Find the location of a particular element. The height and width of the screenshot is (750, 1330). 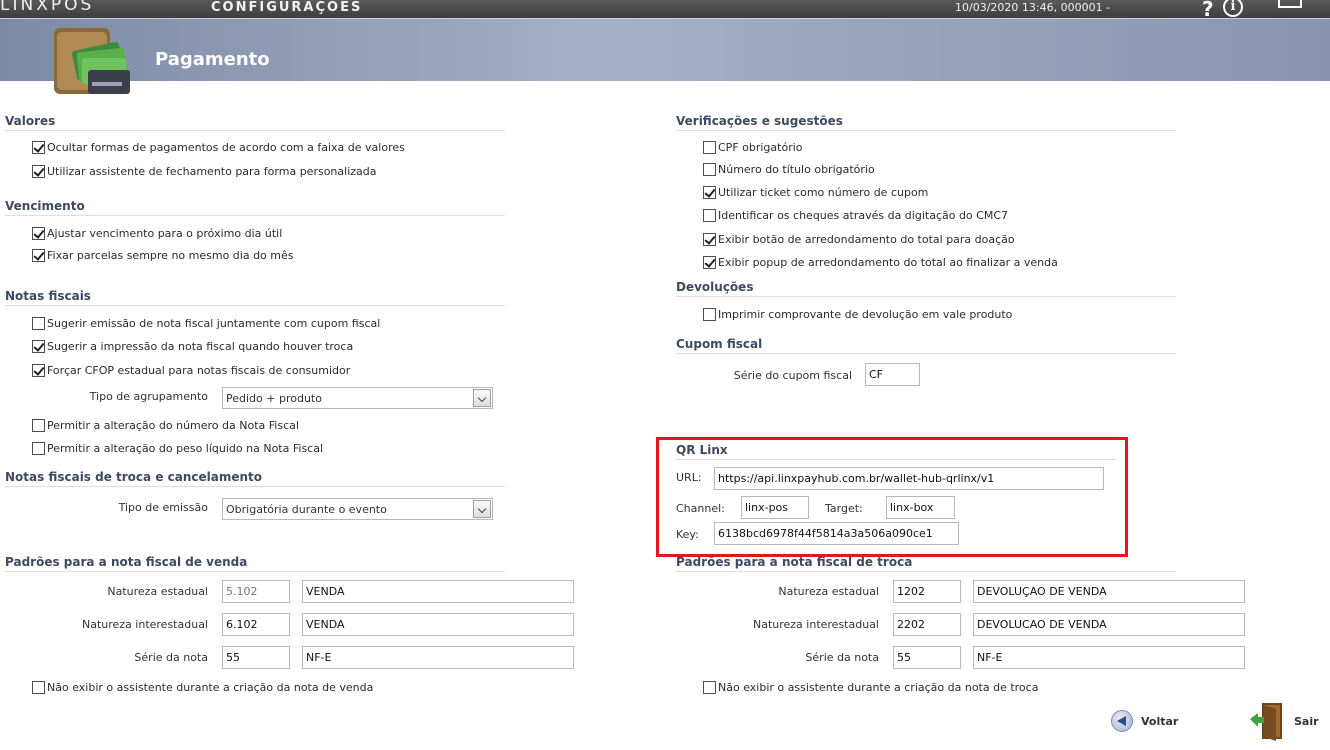

target-input: linx-box is located at coordinates (920, 507).